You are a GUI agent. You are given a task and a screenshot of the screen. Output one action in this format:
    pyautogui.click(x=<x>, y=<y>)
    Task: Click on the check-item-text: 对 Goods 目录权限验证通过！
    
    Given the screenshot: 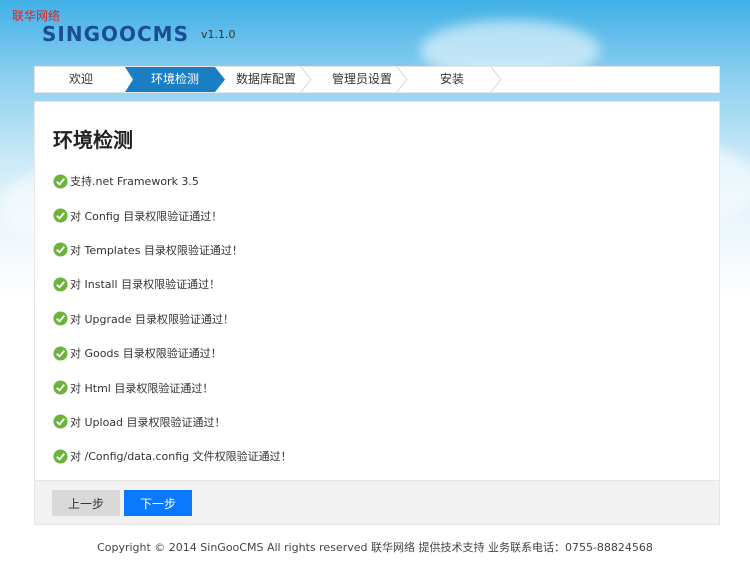 What is the action you would take?
    pyautogui.click(x=146, y=354)
    